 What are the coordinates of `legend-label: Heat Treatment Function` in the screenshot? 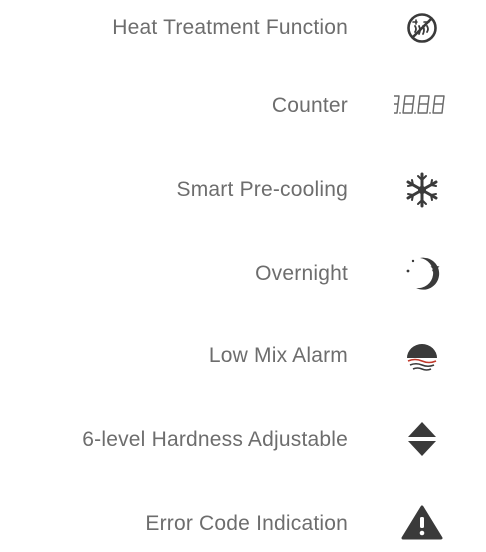 It's located at (230, 27).